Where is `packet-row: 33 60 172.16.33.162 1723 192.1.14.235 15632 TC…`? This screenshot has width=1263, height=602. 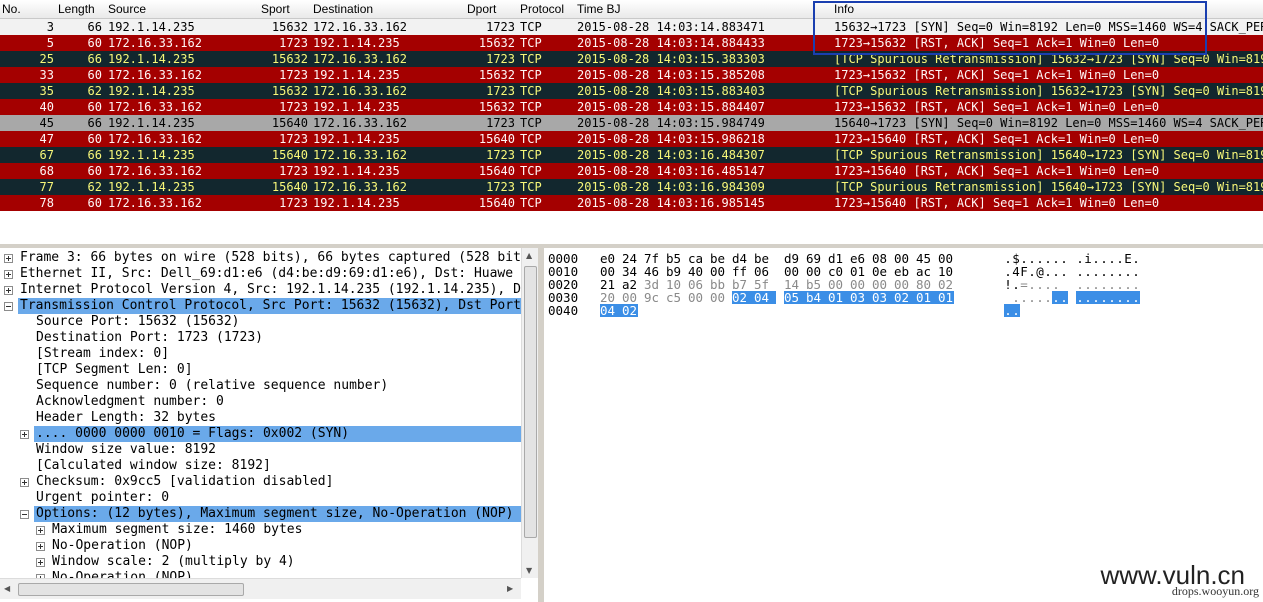 packet-row: 33 60 172.16.33.162 1723 192.1.14.235 15632 TC… is located at coordinates (631, 75).